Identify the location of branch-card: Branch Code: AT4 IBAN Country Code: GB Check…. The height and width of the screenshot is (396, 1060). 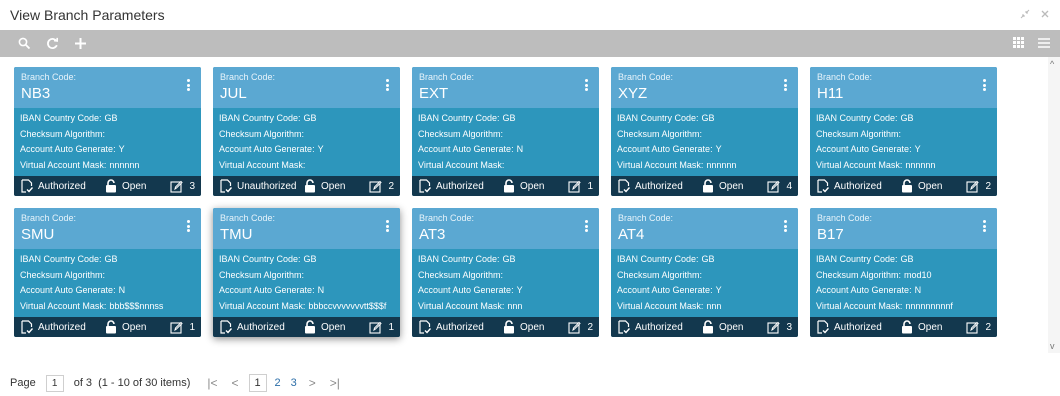
(704, 272).